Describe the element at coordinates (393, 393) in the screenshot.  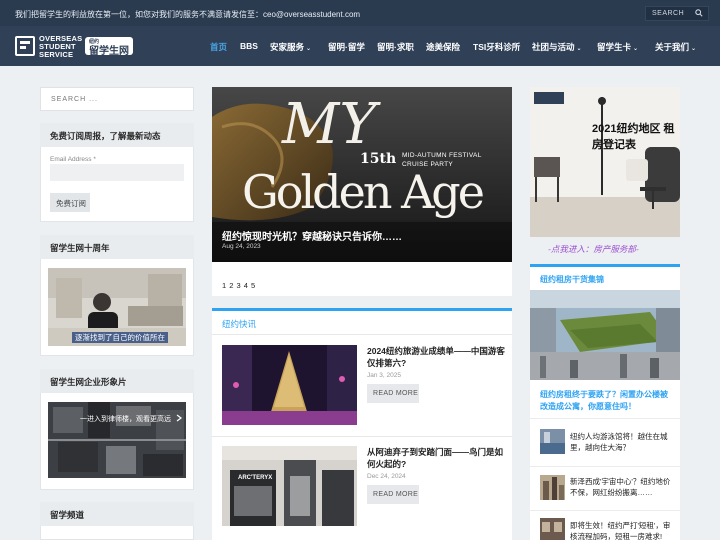
I see `news-item-1-read-more-button: READ MORE` at that location.